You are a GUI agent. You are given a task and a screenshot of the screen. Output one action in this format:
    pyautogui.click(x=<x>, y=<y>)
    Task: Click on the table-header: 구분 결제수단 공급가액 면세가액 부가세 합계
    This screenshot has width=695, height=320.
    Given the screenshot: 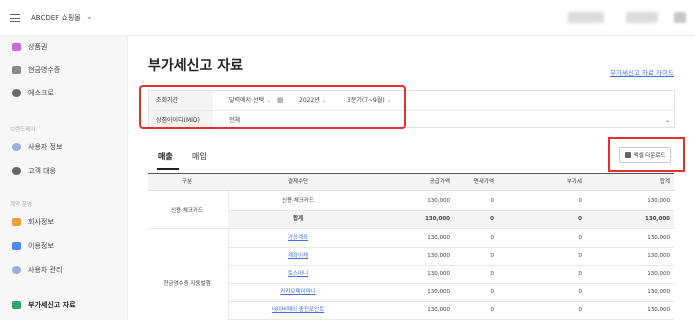 What is the action you would take?
    pyautogui.click(x=411, y=182)
    